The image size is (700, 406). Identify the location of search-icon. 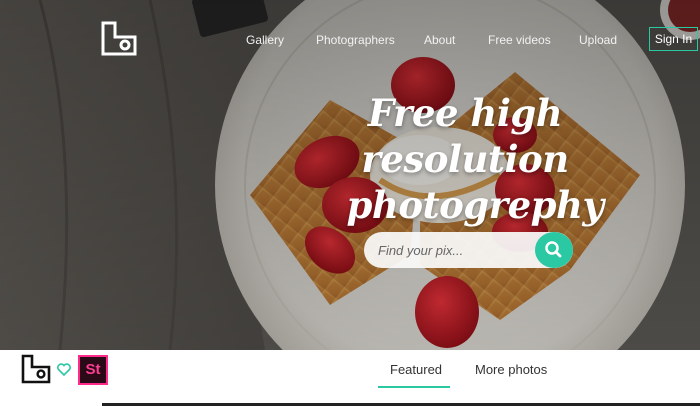
(553, 249).